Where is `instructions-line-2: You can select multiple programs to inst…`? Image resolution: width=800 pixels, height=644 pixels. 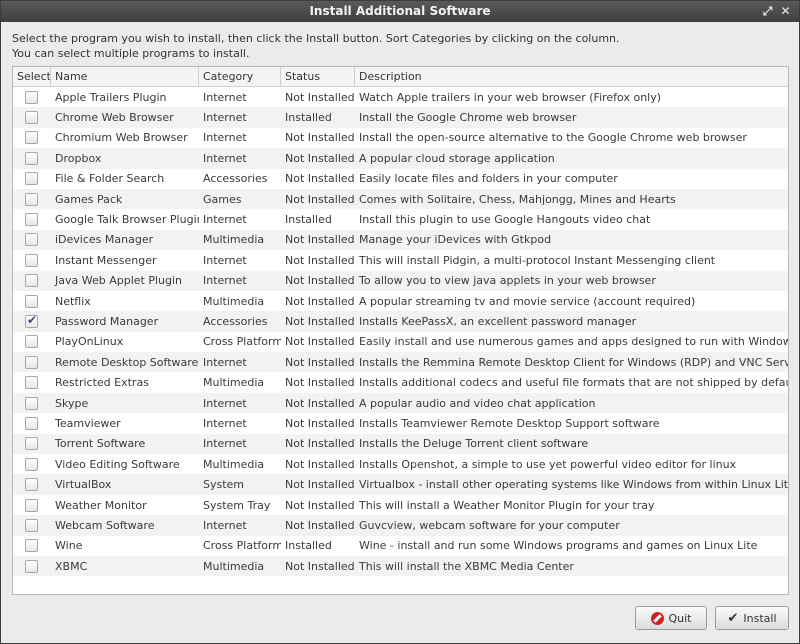
instructions-line-2: You can select multiple programs to inst… is located at coordinates (131, 53).